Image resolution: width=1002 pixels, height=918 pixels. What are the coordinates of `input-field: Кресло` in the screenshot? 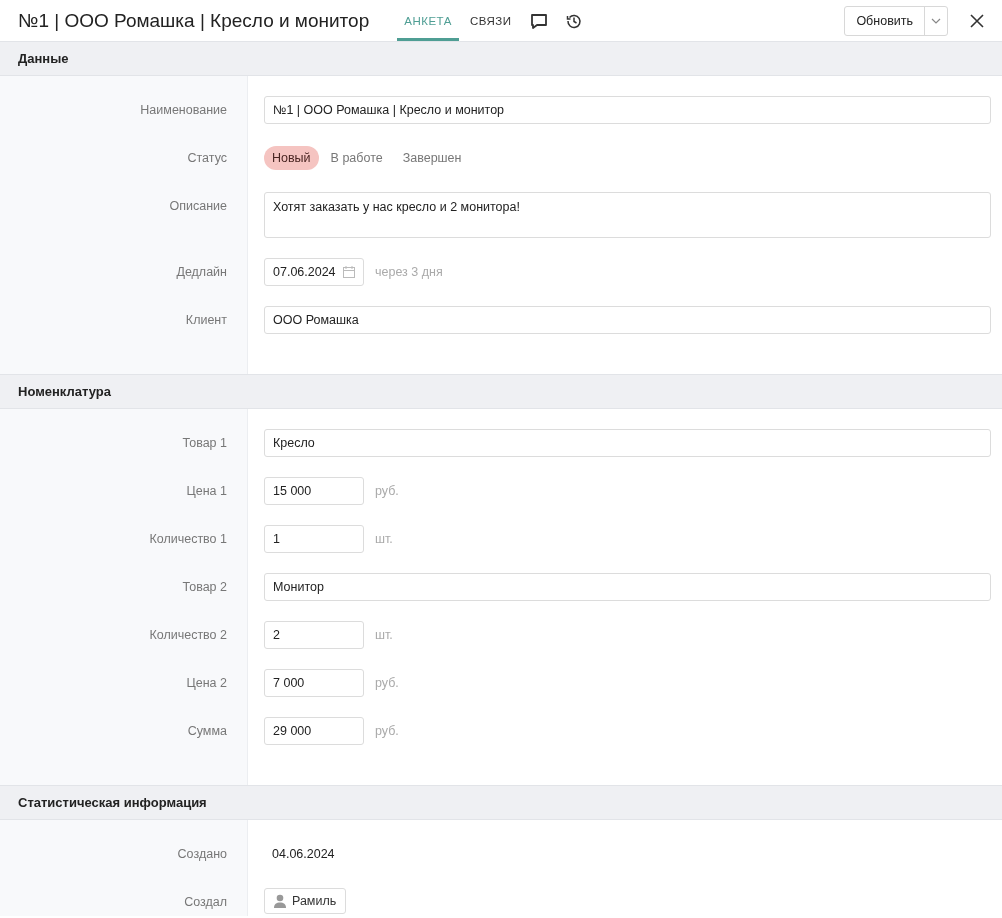 It's located at (627, 443).